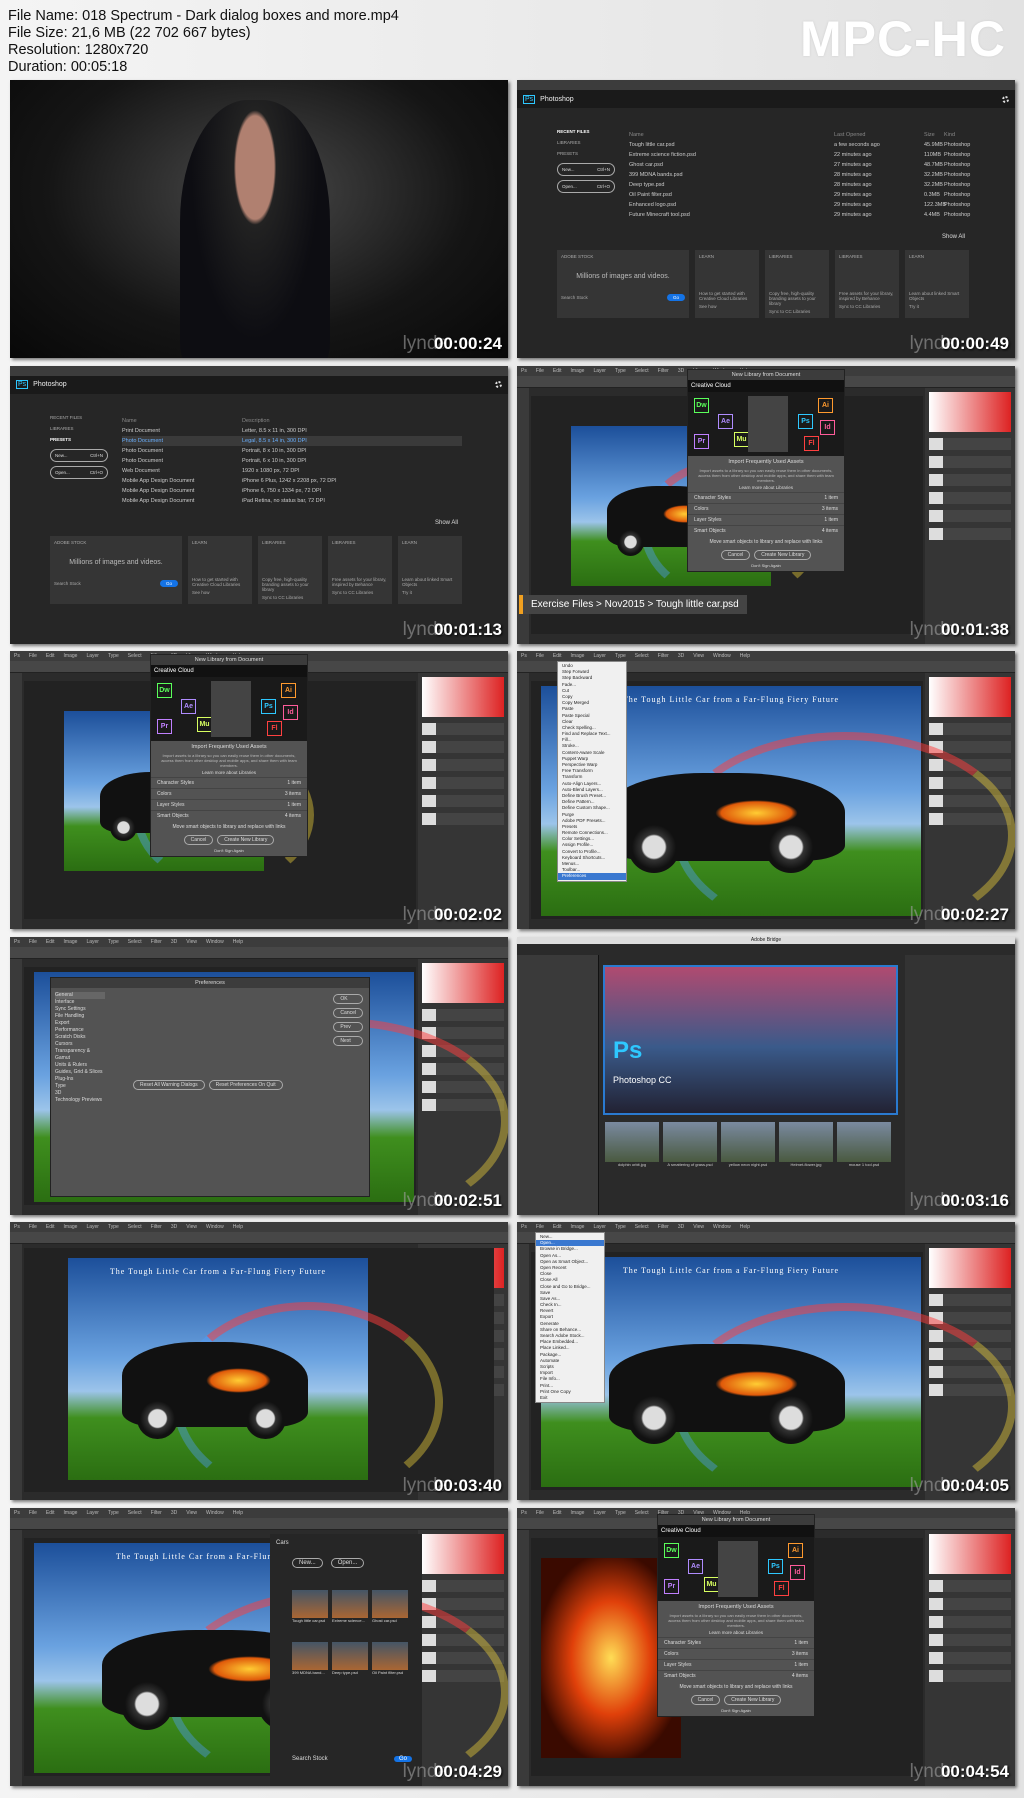 Image resolution: width=1024 pixels, height=1798 pixels. Describe the element at coordinates (586, 153) in the screenshot. I see `sidebar-item: PRESETS` at that location.